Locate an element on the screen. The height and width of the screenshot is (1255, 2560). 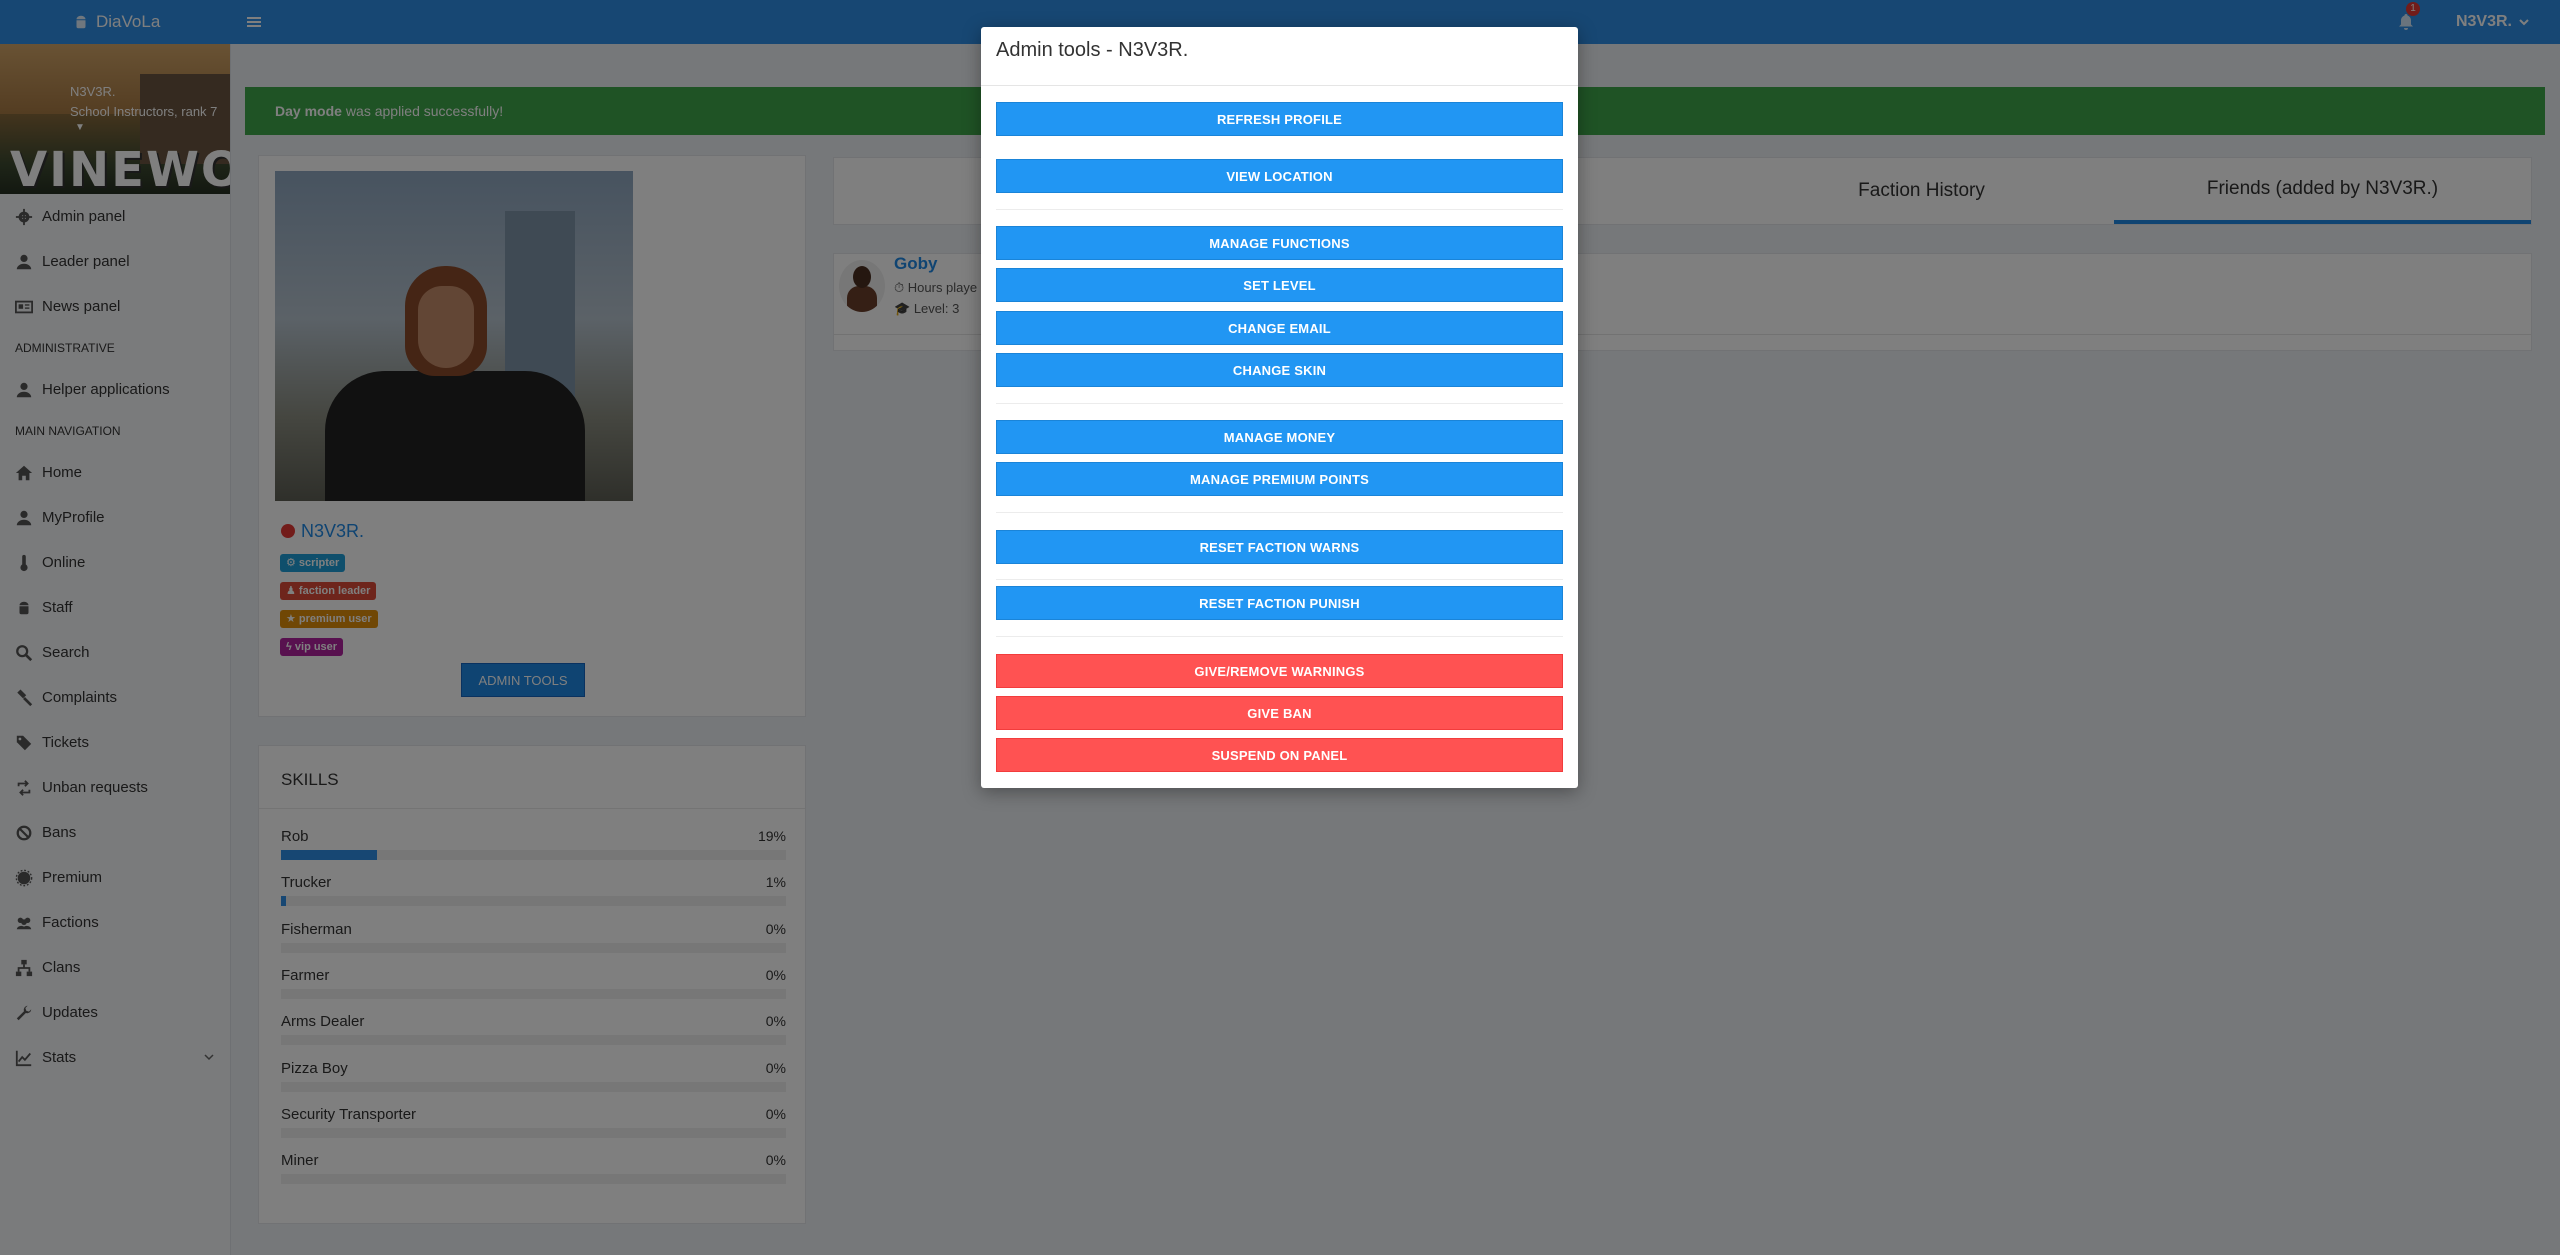
give-ban-button: GIVE BAN is located at coordinates (1279, 713).